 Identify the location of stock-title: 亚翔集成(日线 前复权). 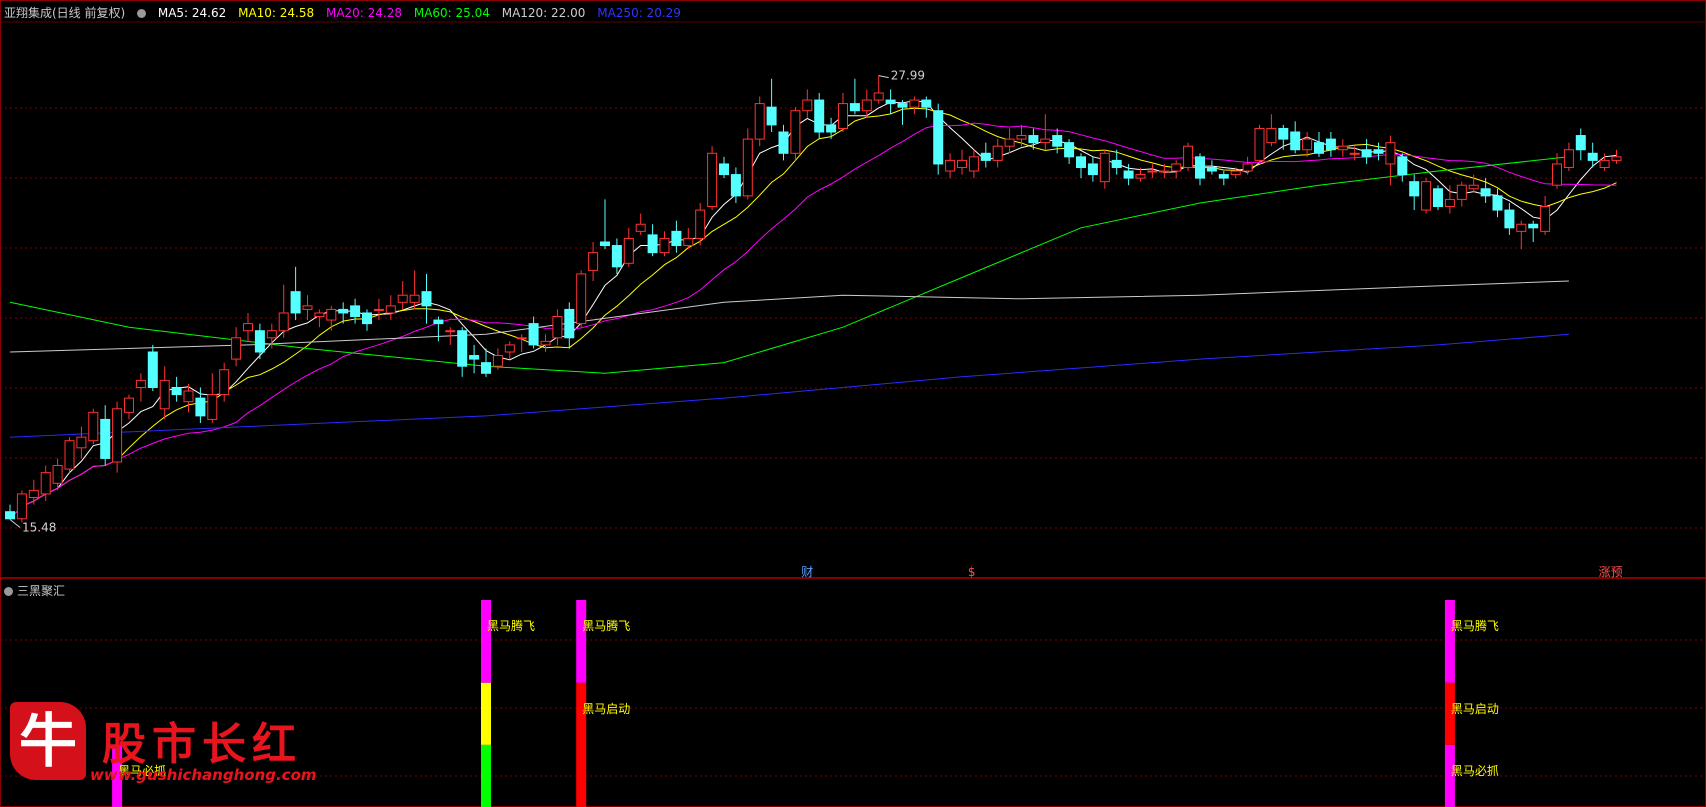
(65, 13).